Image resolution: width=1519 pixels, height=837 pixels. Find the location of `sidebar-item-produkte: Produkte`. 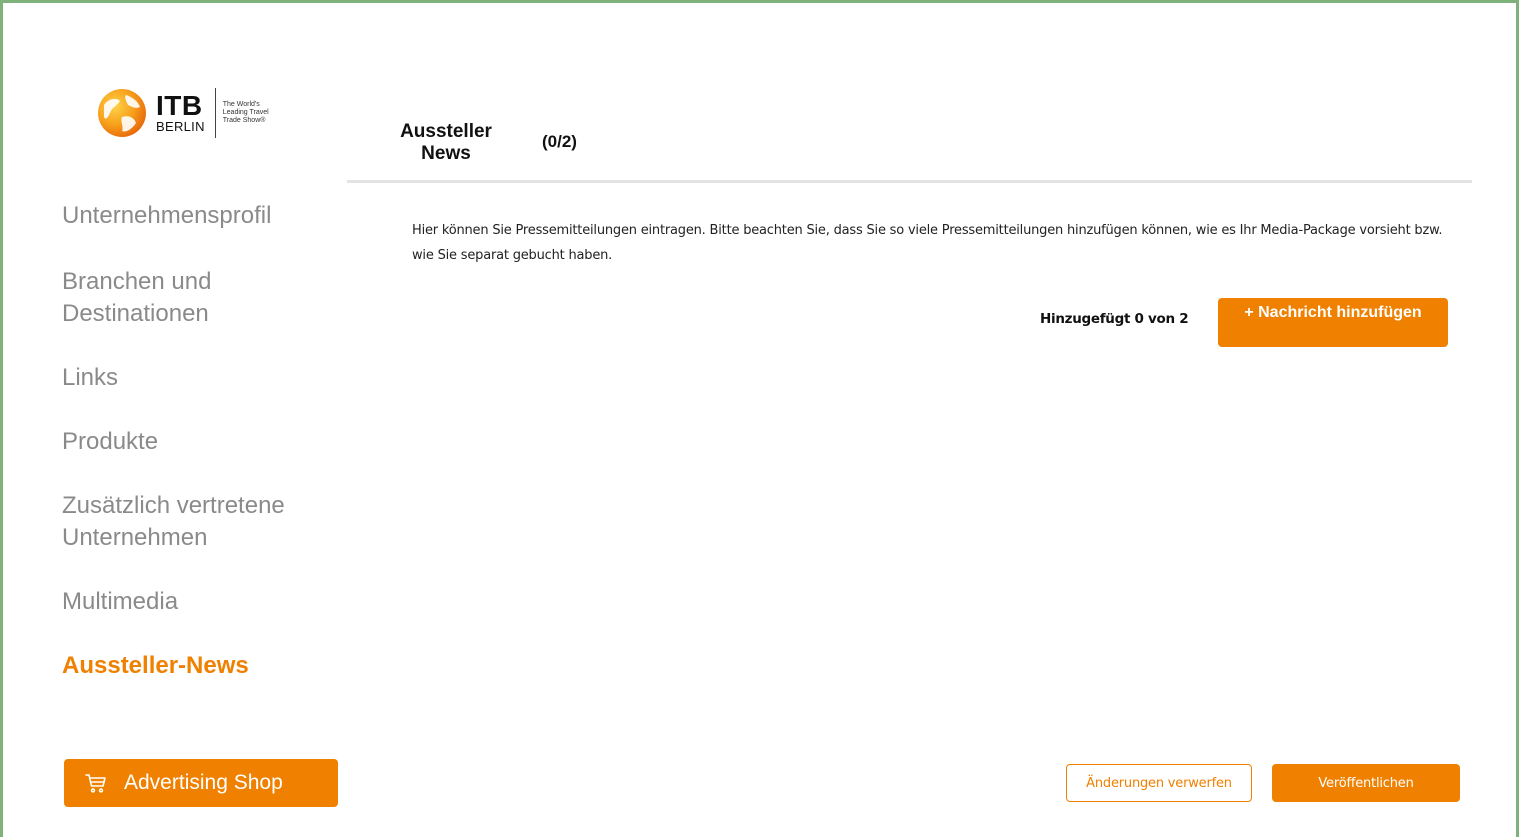

sidebar-item-produkte: Produkte is located at coordinates (197, 442).